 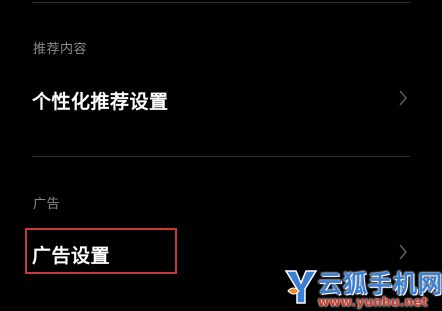 I want to click on watermark: 云狐手机网 www.yunhu.net, so click(x=362, y=287).